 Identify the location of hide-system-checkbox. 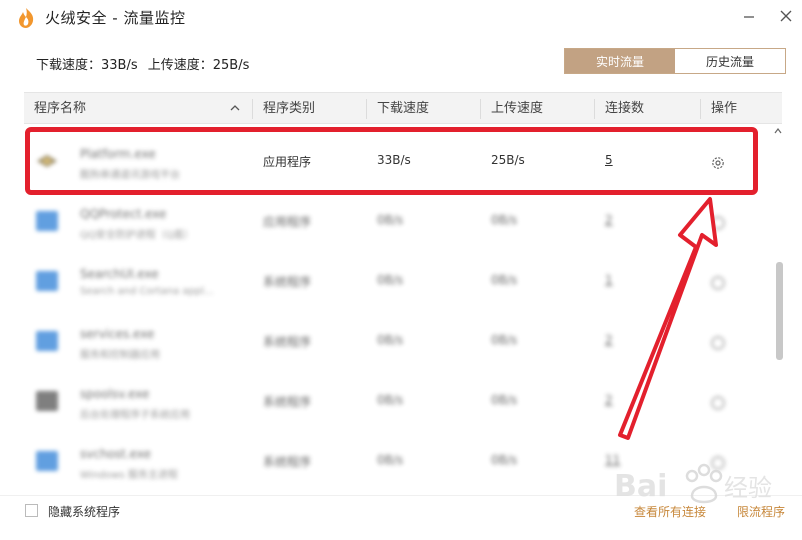
(31, 510).